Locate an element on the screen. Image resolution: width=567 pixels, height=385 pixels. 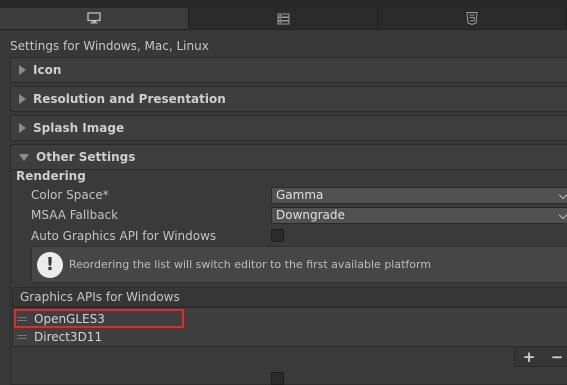
list-item: Direct3D11 is located at coordinates (59, 337).